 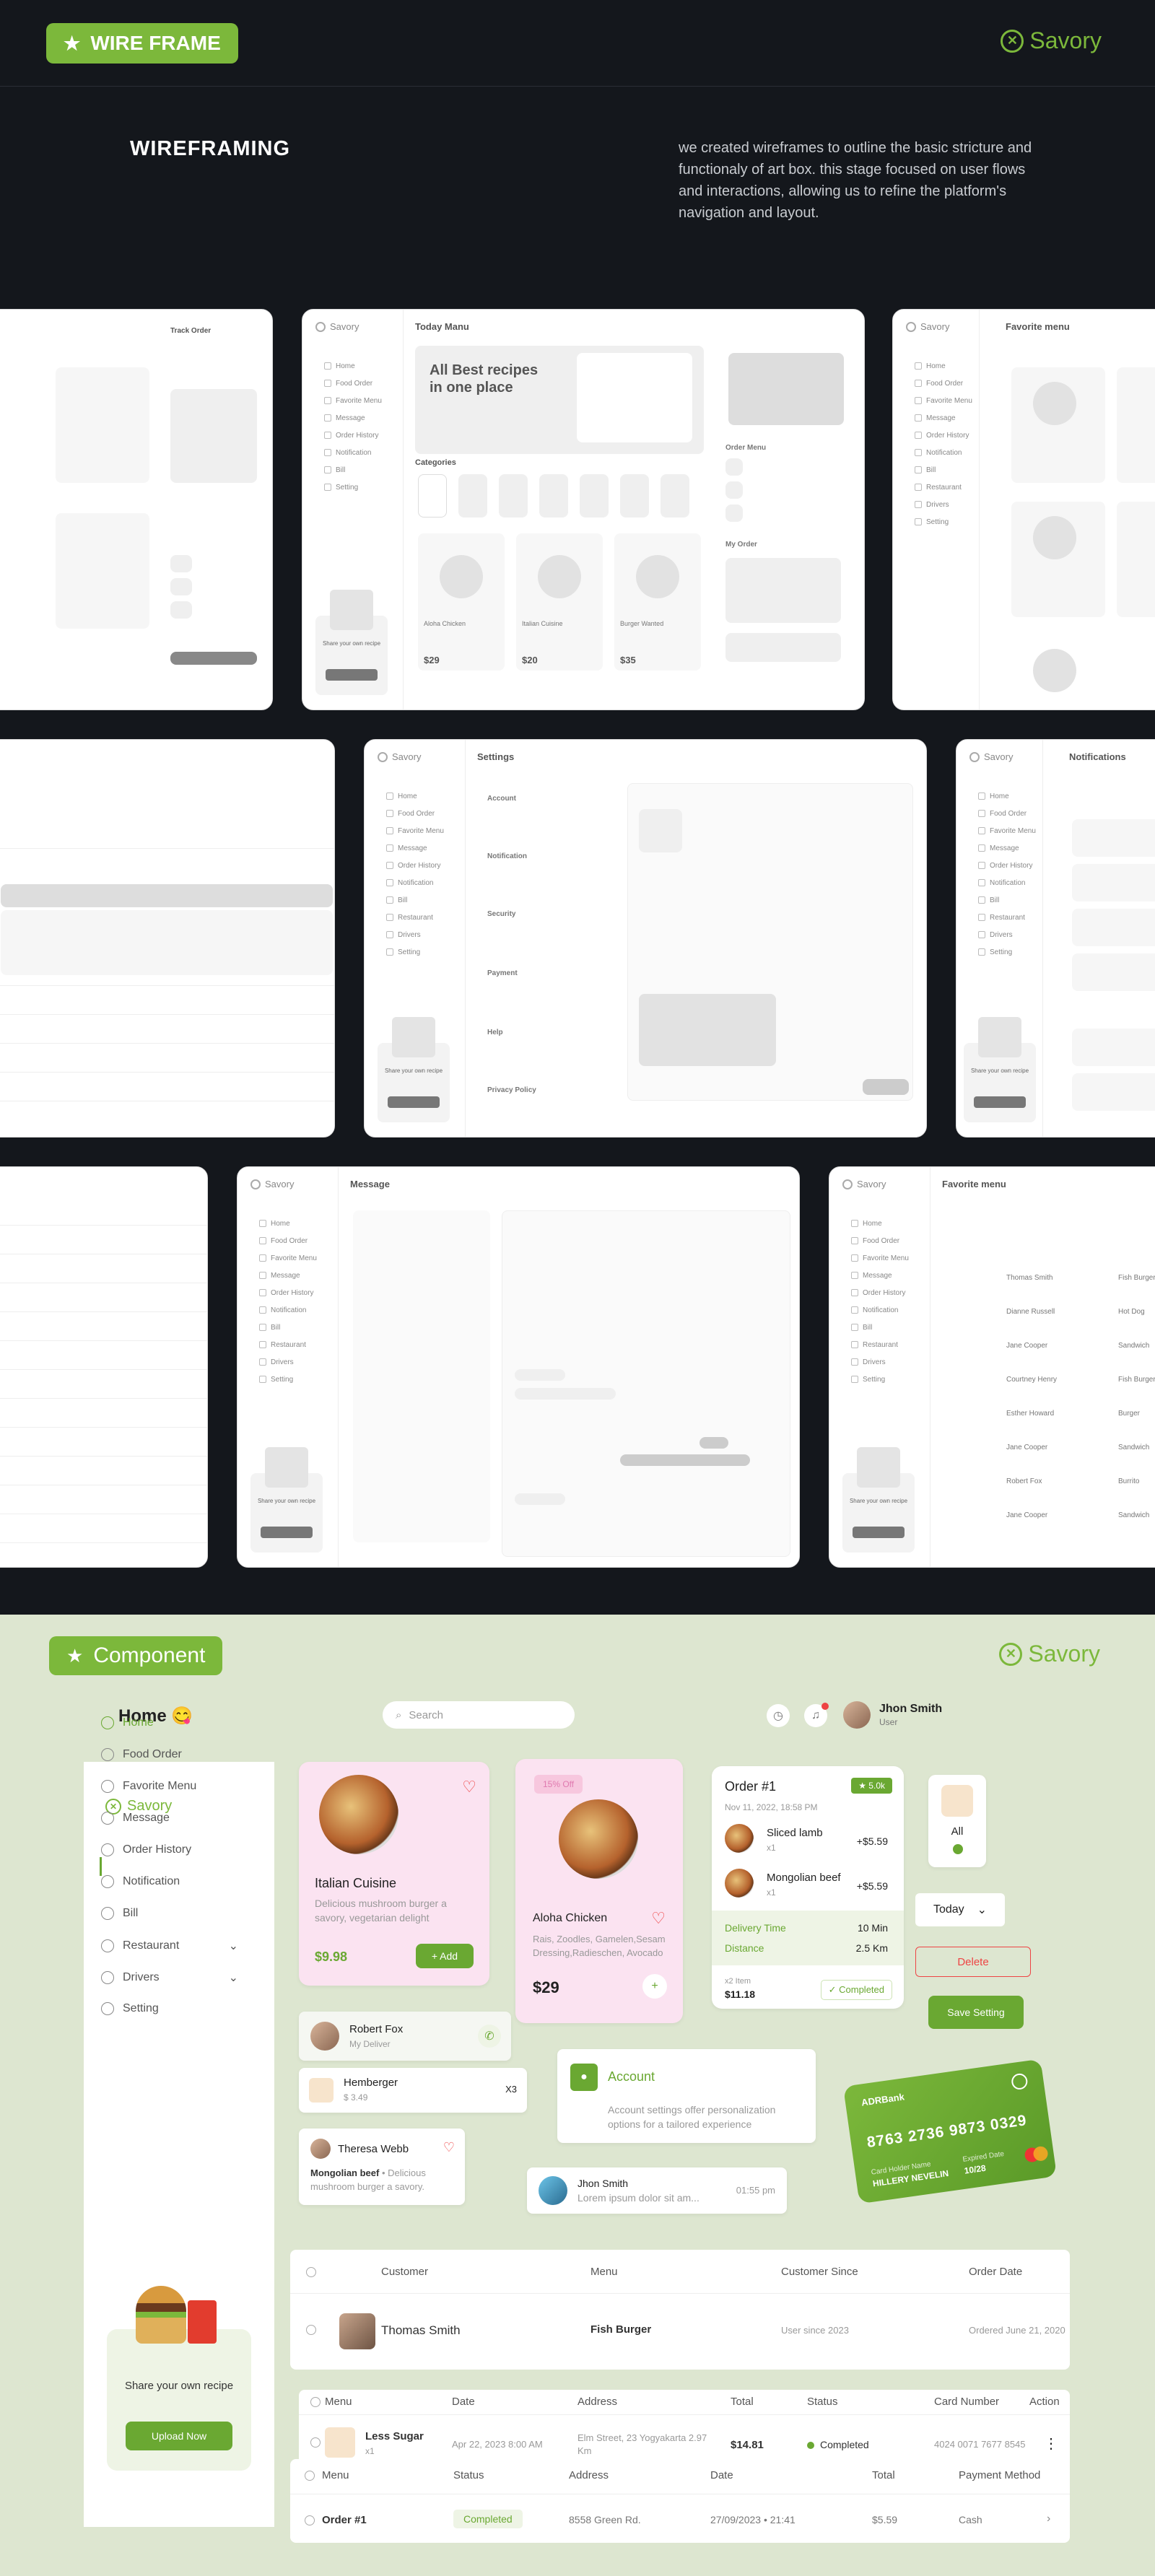 What do you see at coordinates (324, 2036) in the screenshot?
I see `driver-avatar` at bounding box center [324, 2036].